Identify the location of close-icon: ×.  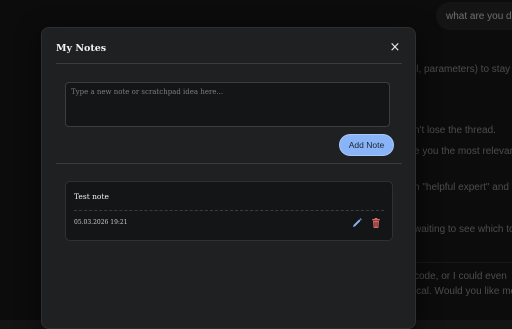
(395, 47).